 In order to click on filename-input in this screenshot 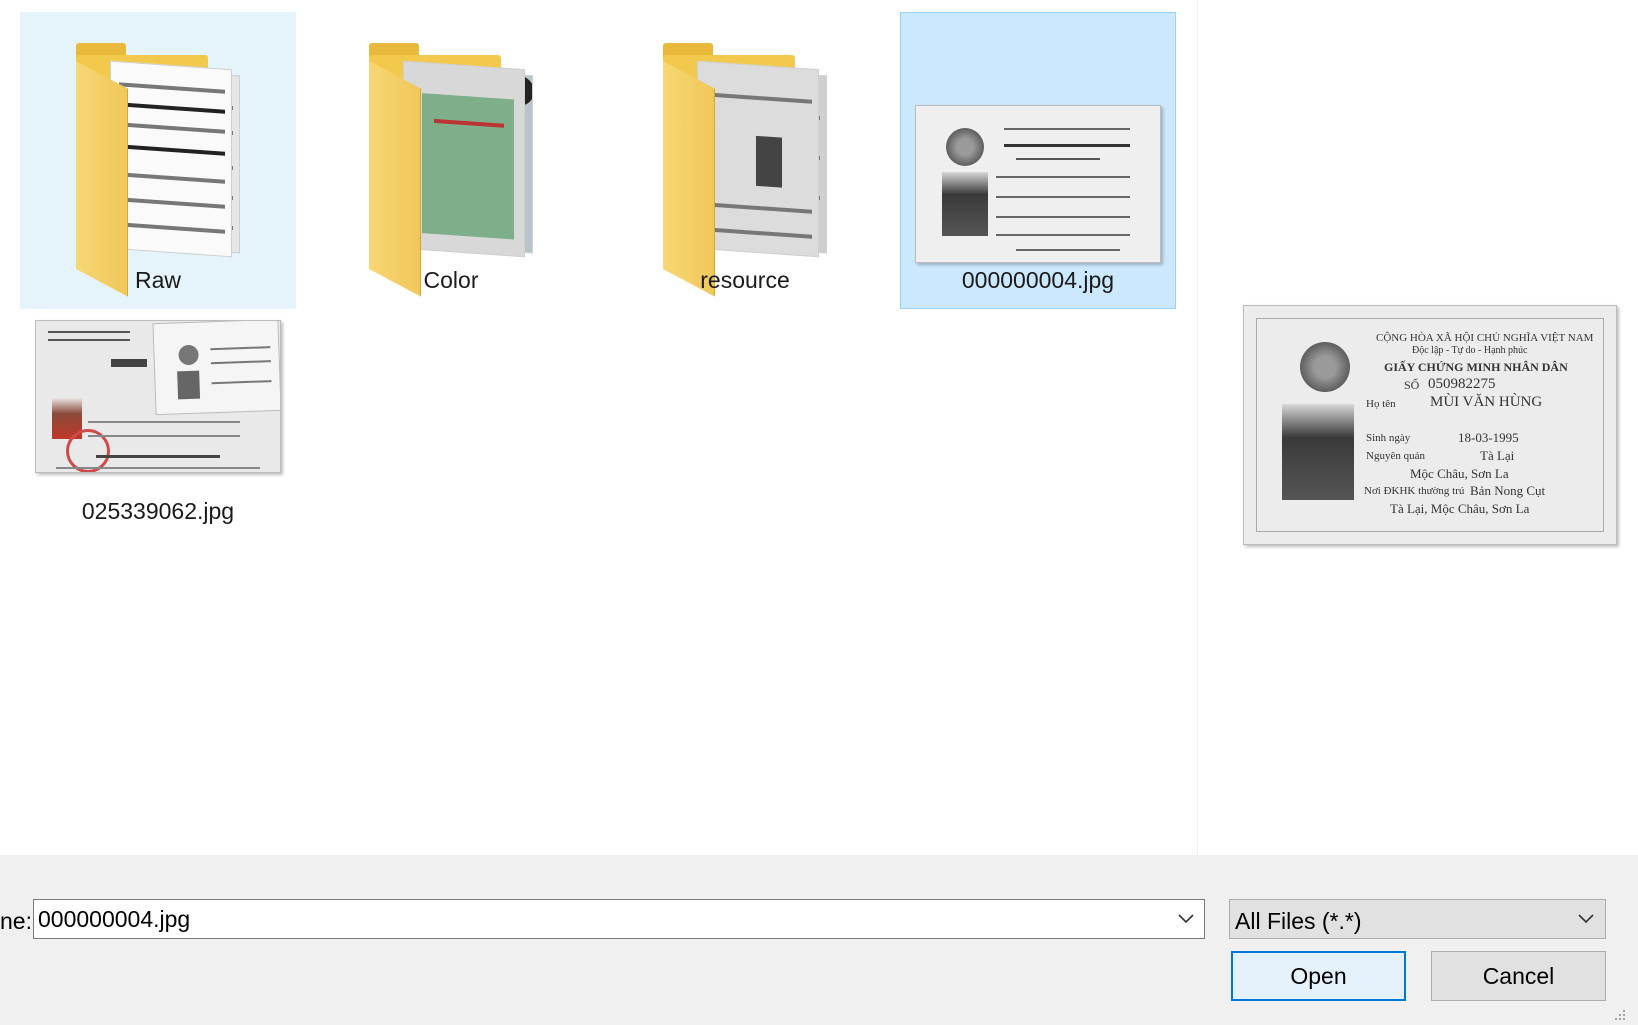, I will do `click(596, 919)`.